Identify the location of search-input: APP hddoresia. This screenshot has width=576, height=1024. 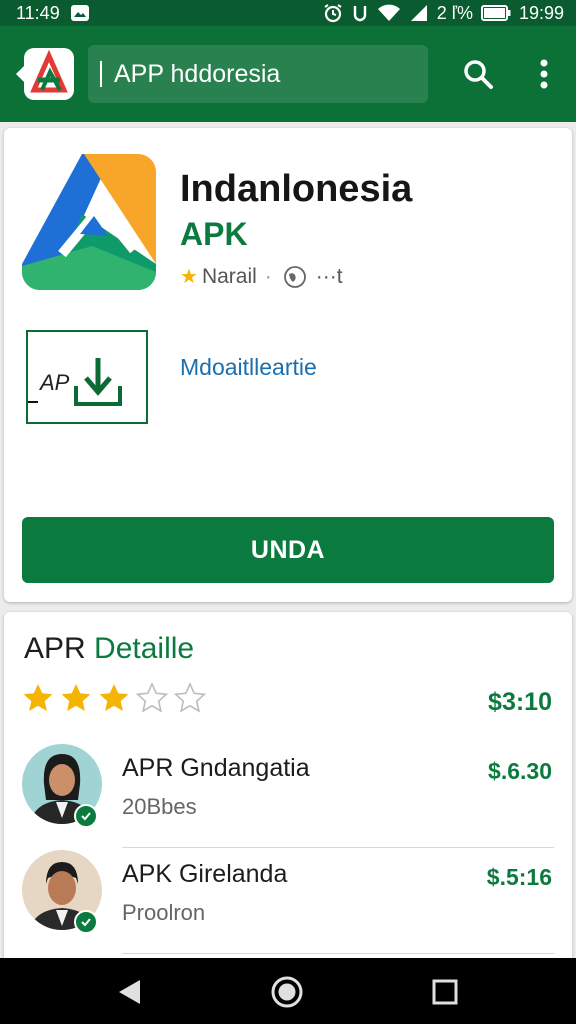
(258, 74).